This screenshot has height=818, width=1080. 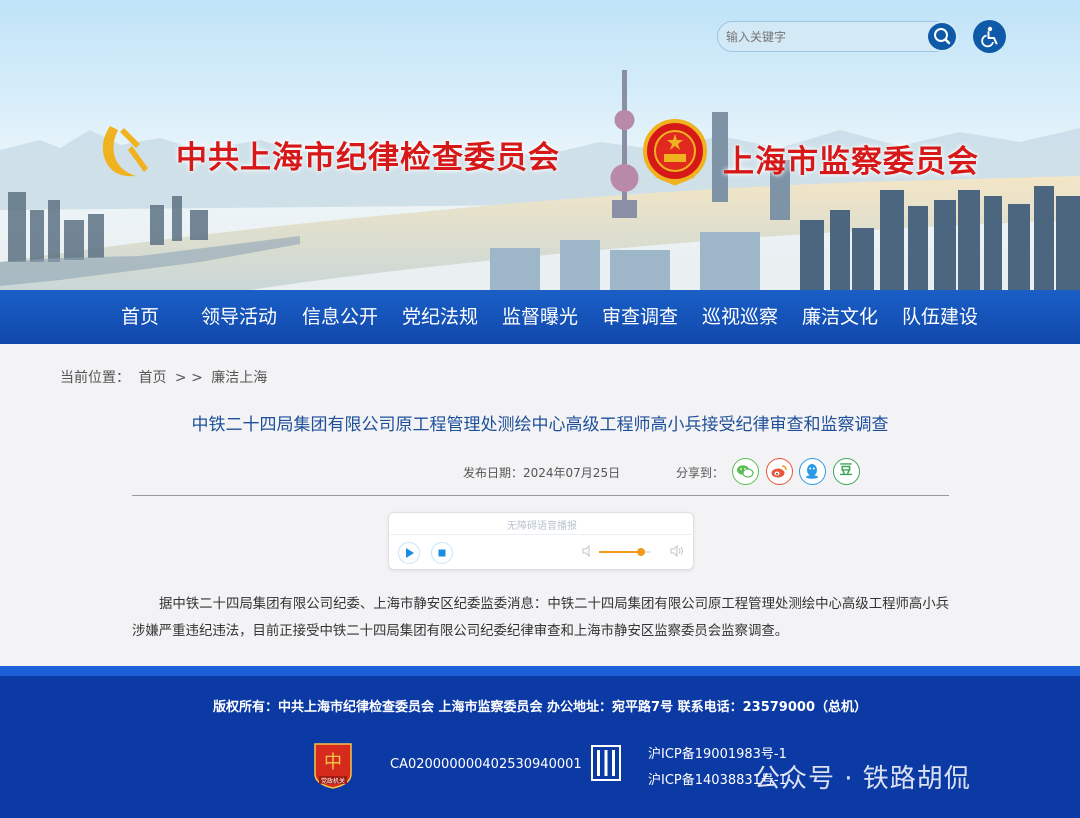 I want to click on share-wechat-button, so click(x=745, y=471).